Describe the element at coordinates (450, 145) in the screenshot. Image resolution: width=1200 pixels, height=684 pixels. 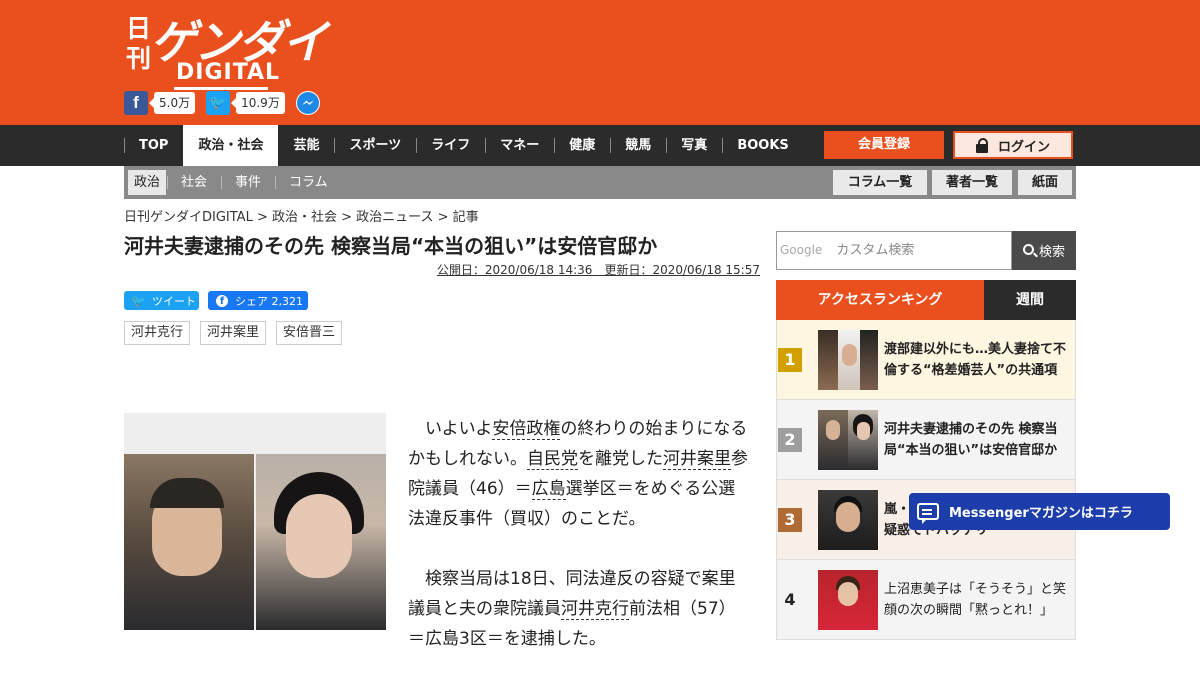
I see `nav-life: ライフ` at that location.